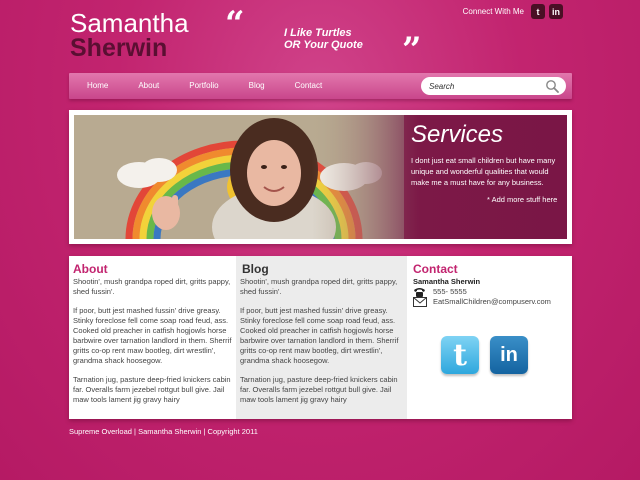 The height and width of the screenshot is (480, 640). Describe the element at coordinates (420, 302) in the screenshot. I see `email-icon` at that location.